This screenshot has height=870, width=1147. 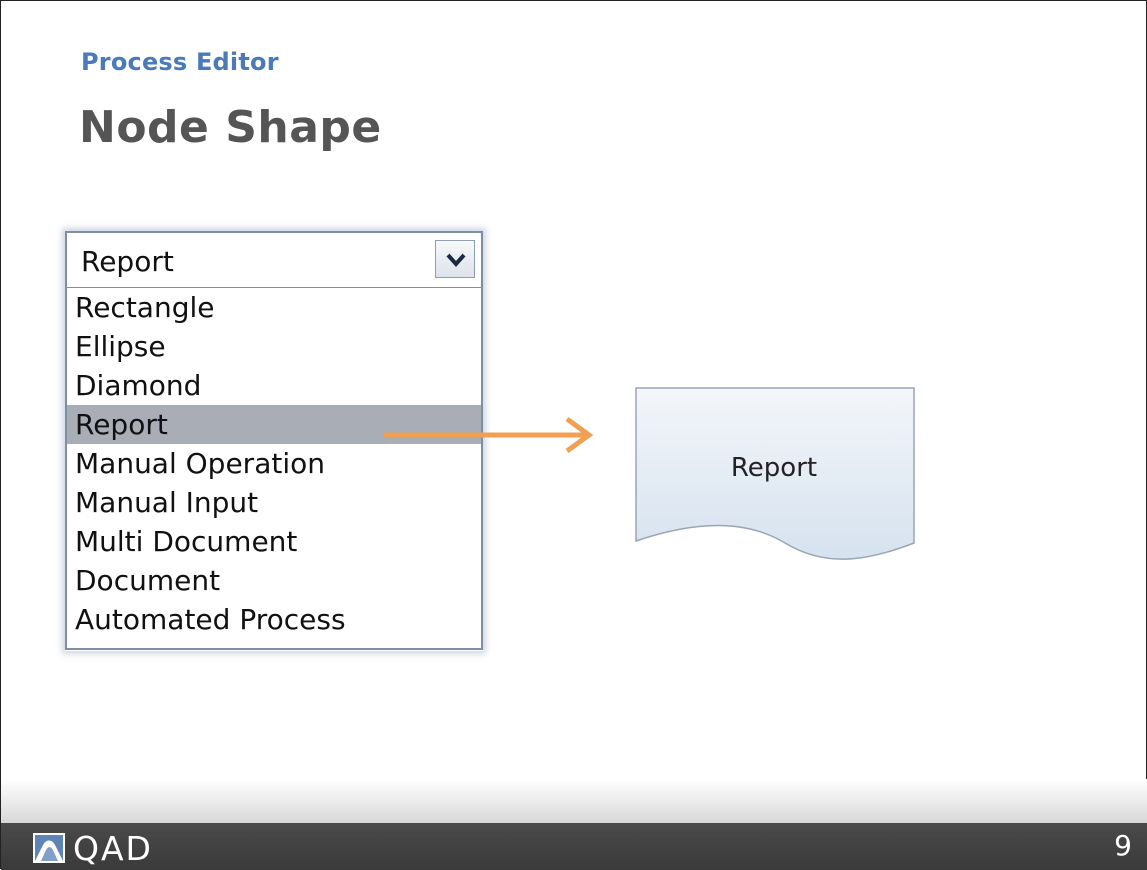 I want to click on option-manual-input: Manual Input, so click(x=274, y=502).